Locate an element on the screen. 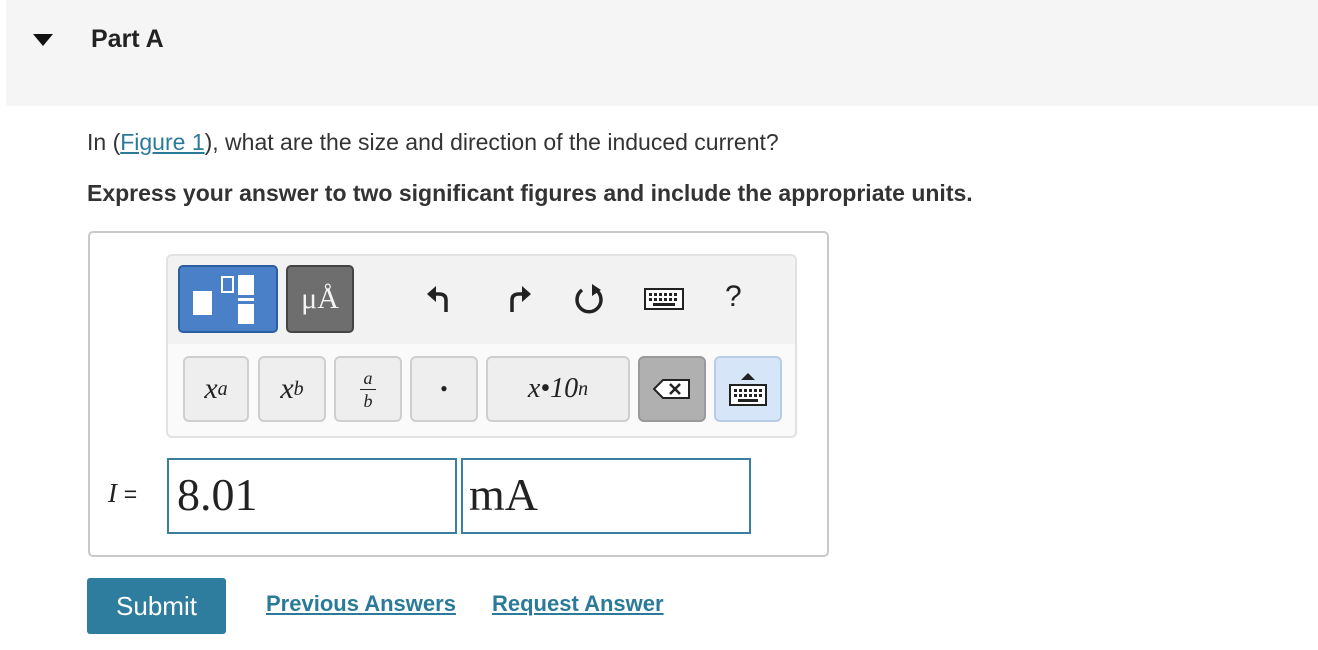  answer-equals: = is located at coordinates (130, 494).